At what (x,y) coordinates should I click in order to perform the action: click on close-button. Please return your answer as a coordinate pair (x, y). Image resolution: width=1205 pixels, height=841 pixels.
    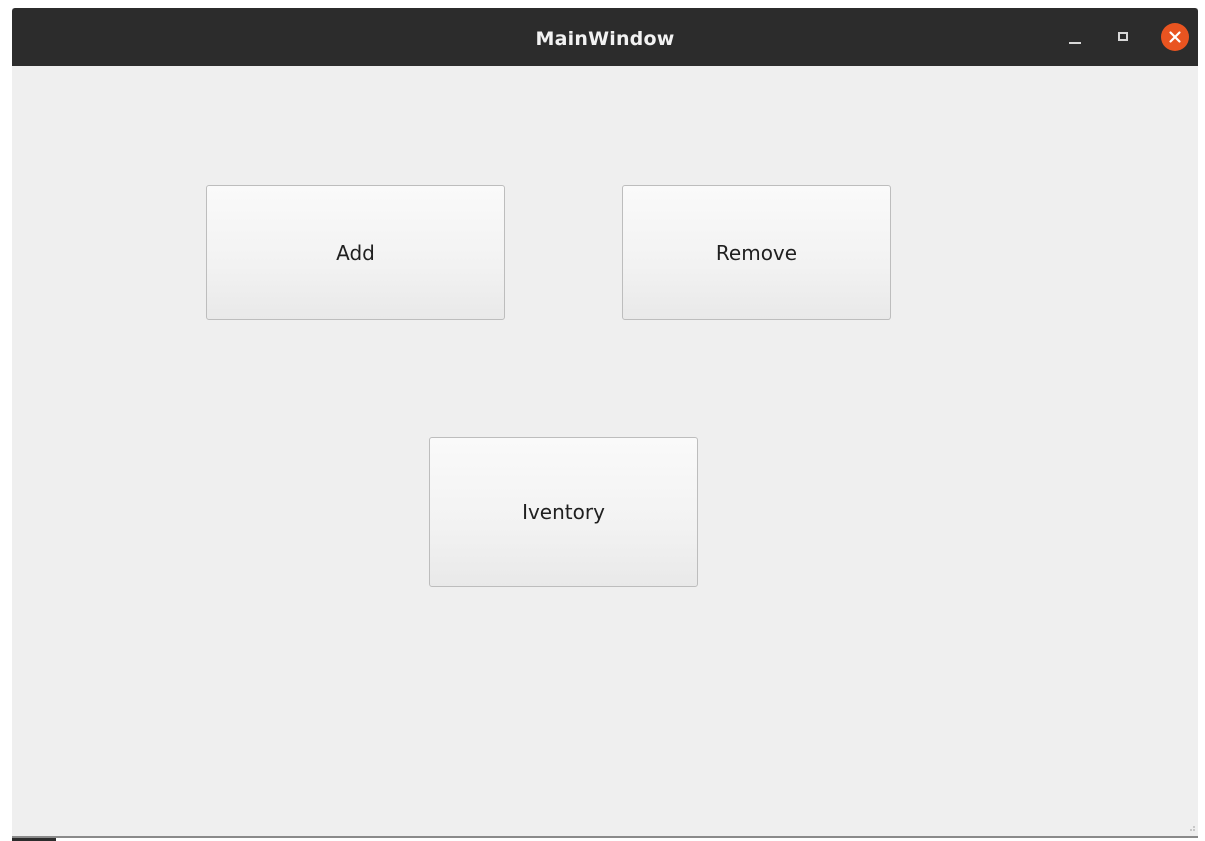
    Looking at the image, I should click on (1175, 37).